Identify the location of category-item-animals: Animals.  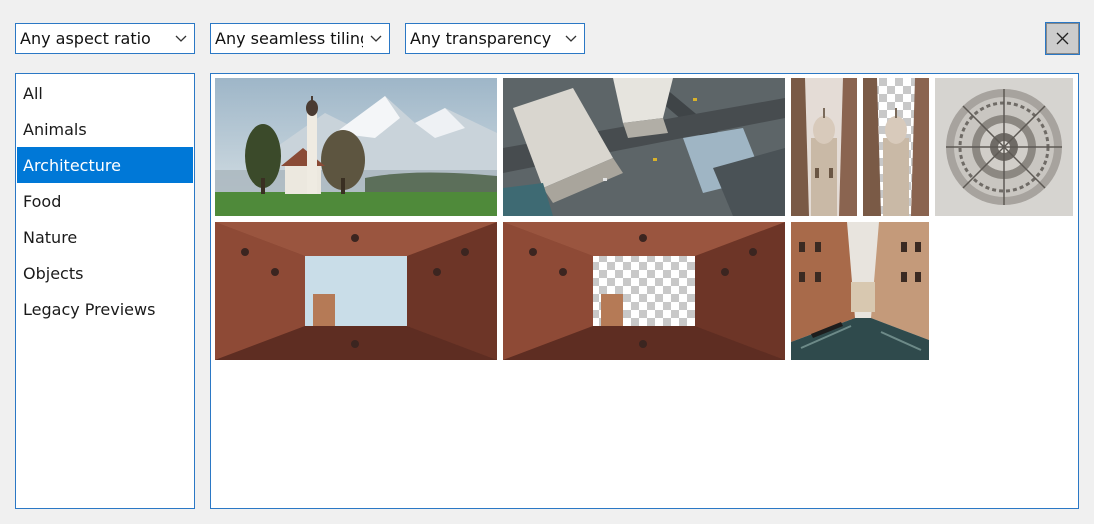
(105, 129).